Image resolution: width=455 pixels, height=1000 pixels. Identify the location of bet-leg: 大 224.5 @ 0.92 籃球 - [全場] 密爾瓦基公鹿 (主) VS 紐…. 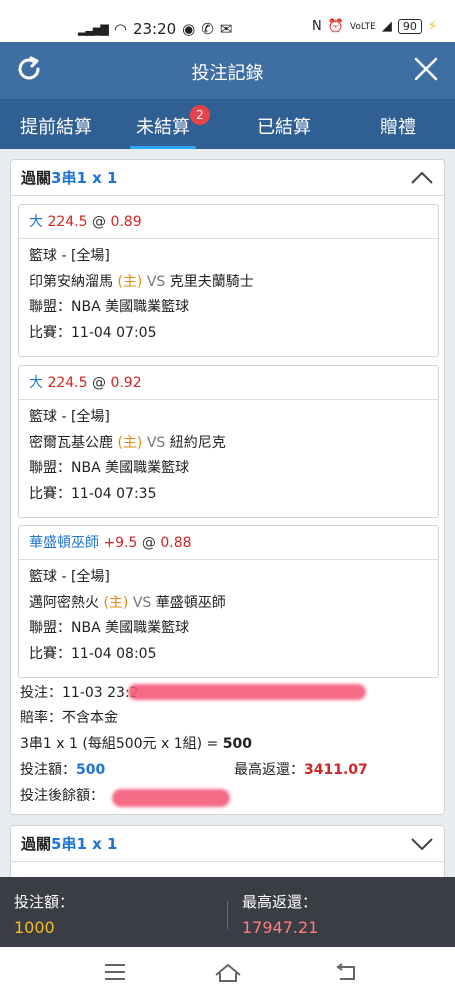
(228, 441).